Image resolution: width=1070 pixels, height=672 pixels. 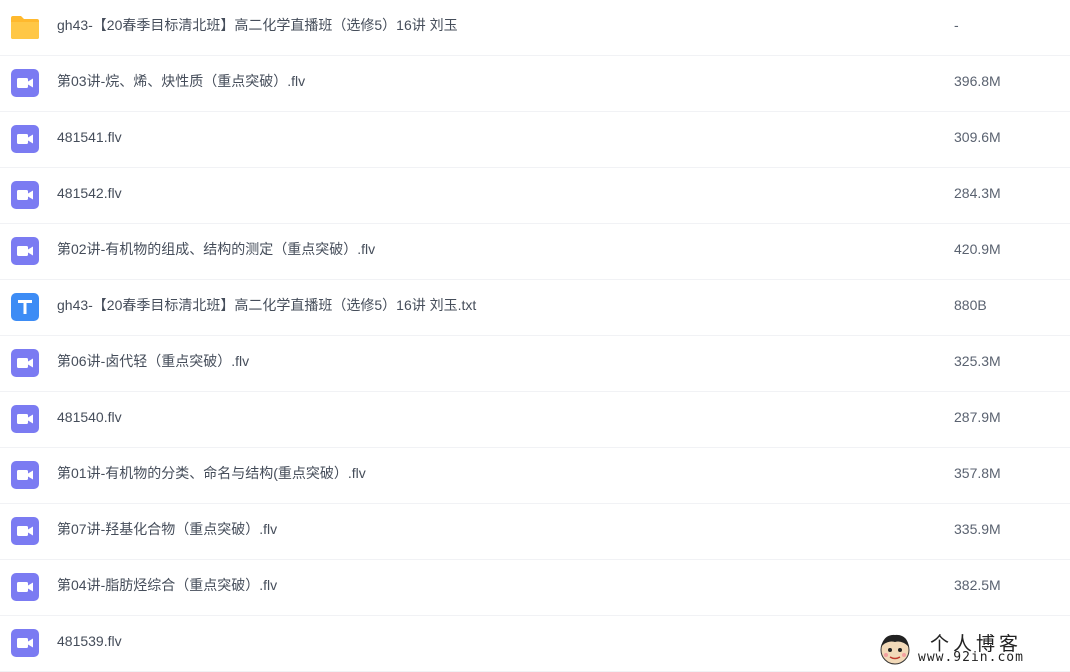 I want to click on file-row: 481541.flv 309.6M, so click(x=535, y=140).